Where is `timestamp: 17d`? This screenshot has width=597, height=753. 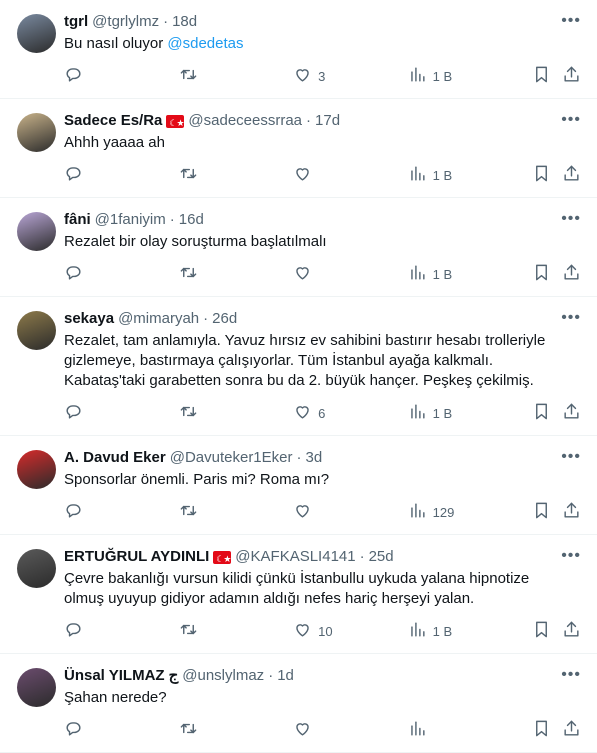 timestamp: 17d is located at coordinates (327, 121).